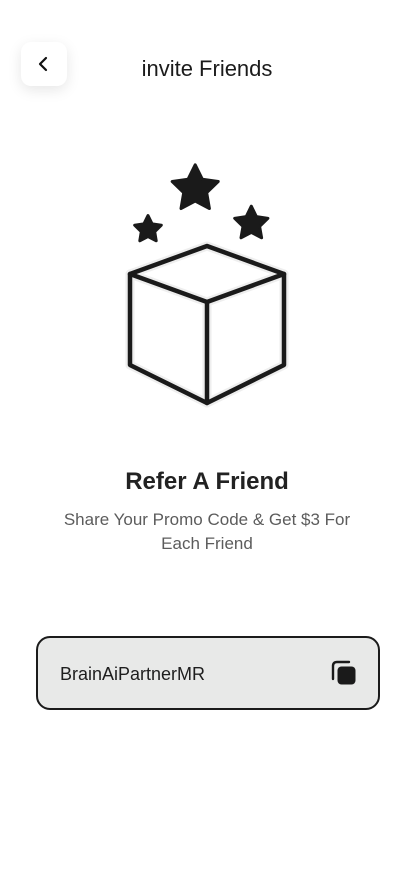 This screenshot has width=414, height=896. Describe the element at coordinates (207, 68) in the screenshot. I see `page-title: invite Friends` at that location.